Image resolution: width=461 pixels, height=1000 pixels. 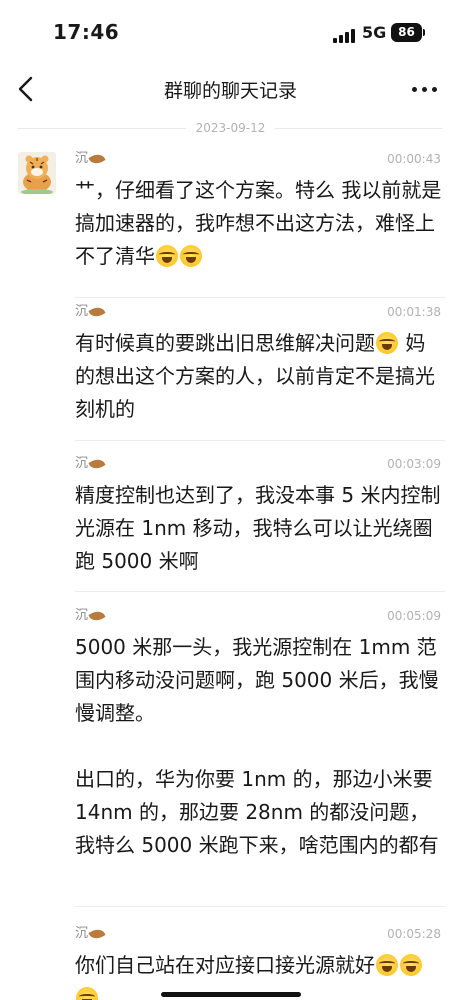 I want to click on date-separator: 2023-09-12, so click(x=230, y=128).